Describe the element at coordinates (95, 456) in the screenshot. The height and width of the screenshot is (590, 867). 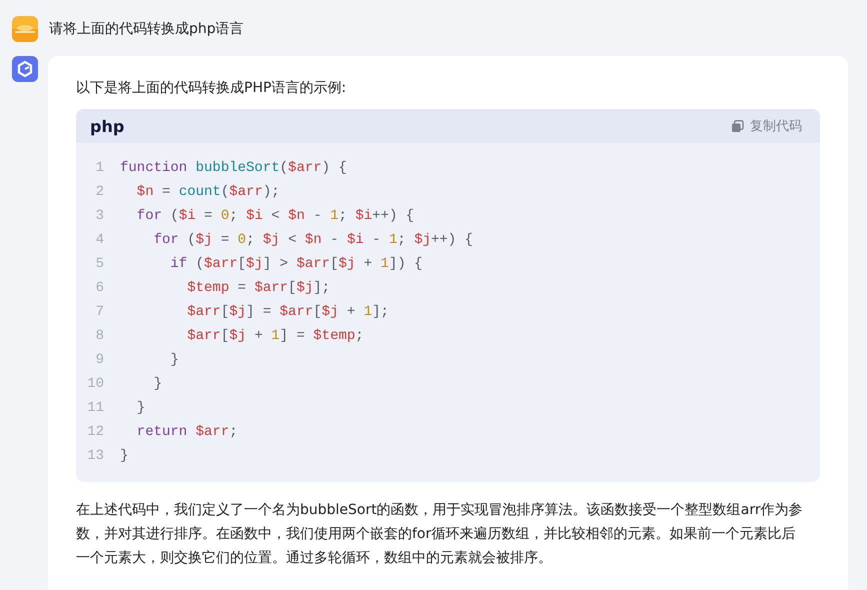
I see `line-number: 13` at that location.